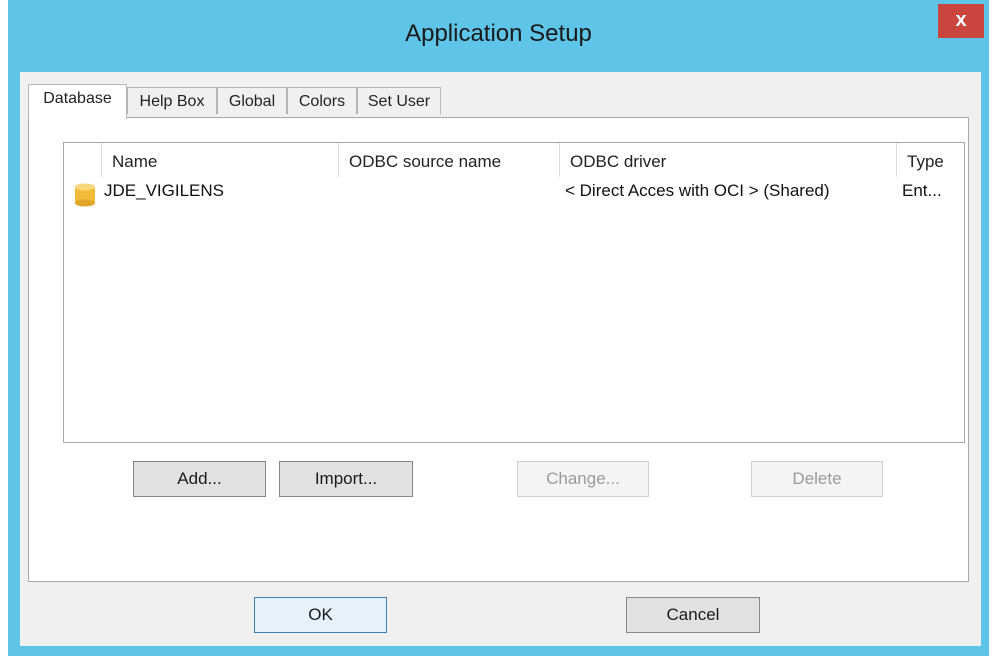 This screenshot has height=658, width=992. I want to click on ok-button: OK, so click(320, 615).